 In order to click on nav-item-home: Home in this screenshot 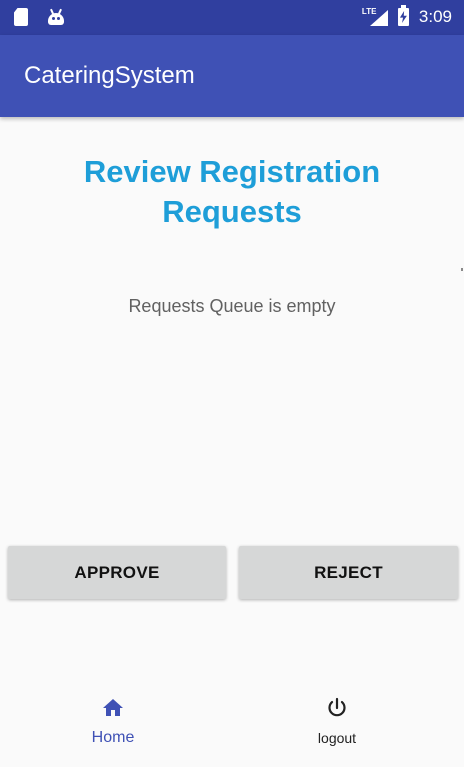, I will do `click(116, 723)`.